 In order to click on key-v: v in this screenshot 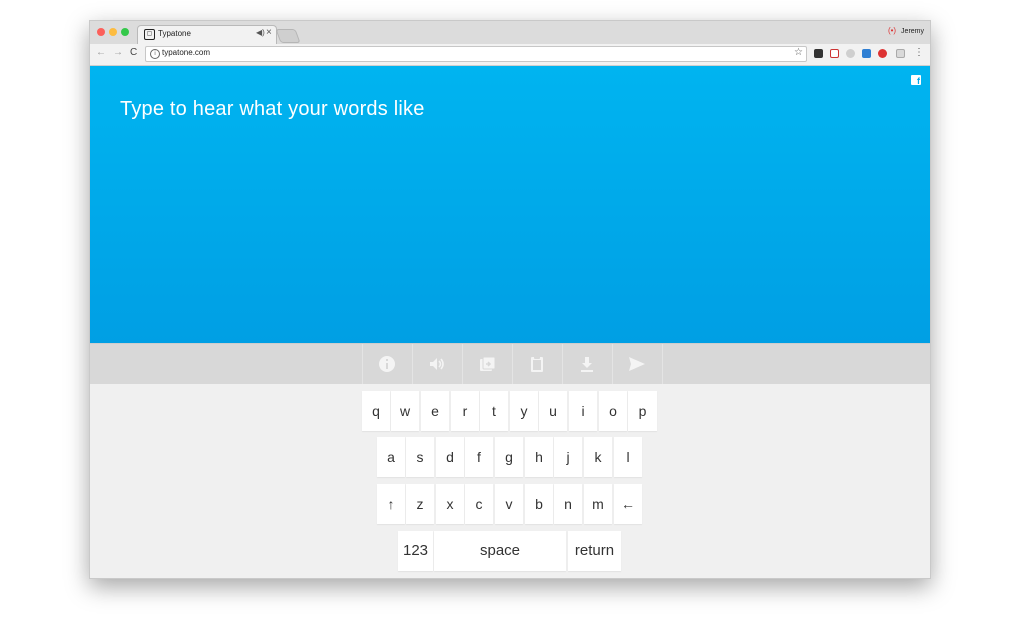, I will do `click(509, 504)`.